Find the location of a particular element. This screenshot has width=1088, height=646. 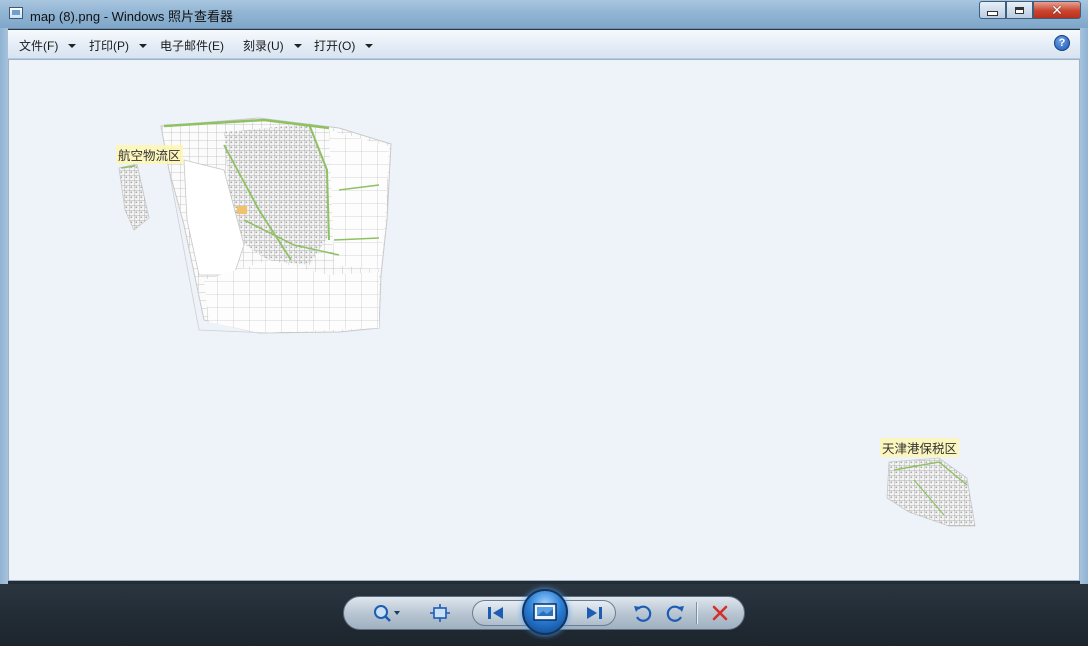

airport-logistics-map is located at coordinates (276, 225).